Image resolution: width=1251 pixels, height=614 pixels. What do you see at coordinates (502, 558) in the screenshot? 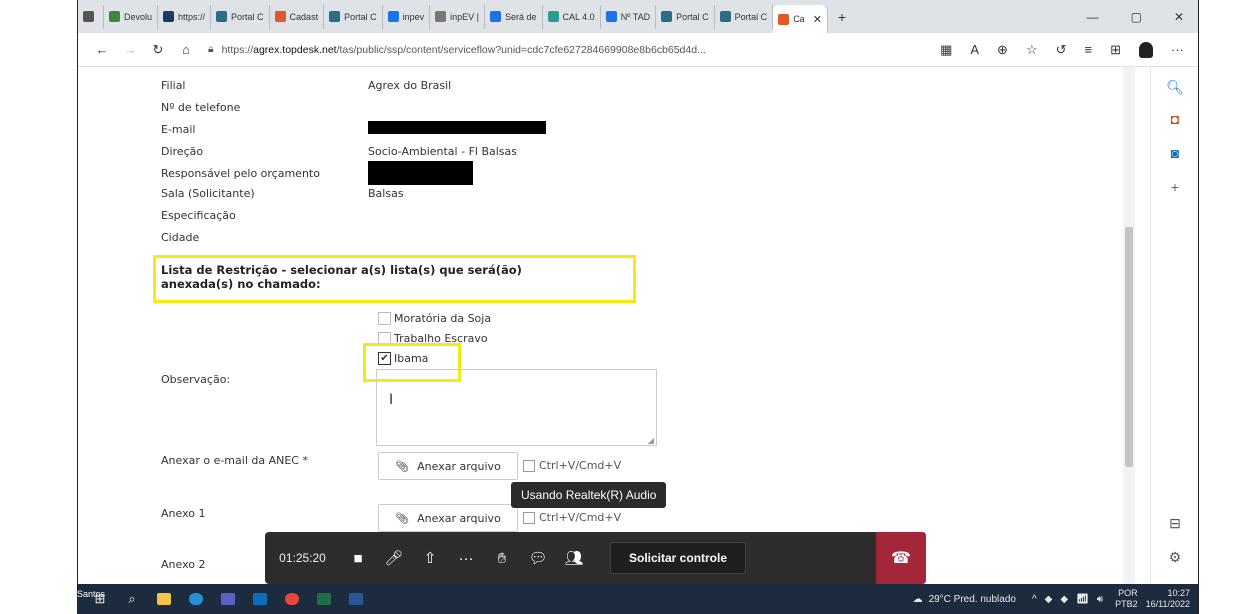
I see `raise-hand-icon: ✋︎` at bounding box center [502, 558].